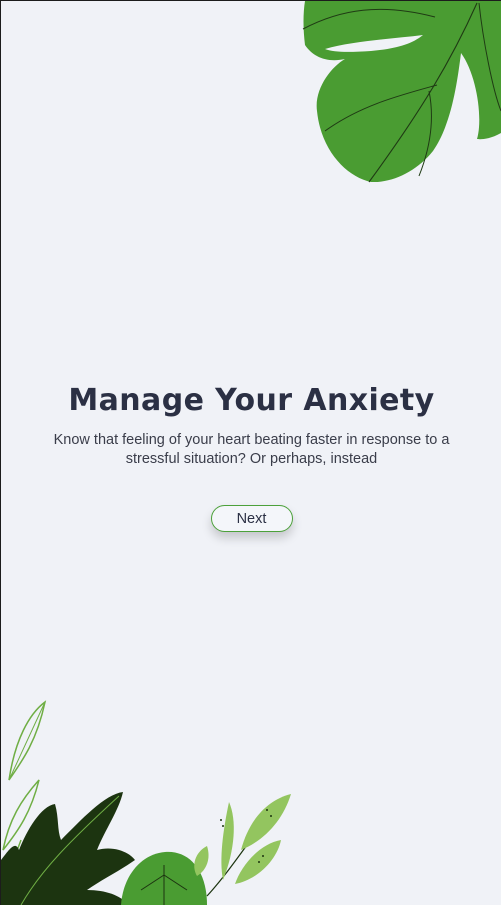 This screenshot has width=501, height=905. What do you see at coordinates (401, 92) in the screenshot?
I see `monstera-leaf-icon` at bounding box center [401, 92].